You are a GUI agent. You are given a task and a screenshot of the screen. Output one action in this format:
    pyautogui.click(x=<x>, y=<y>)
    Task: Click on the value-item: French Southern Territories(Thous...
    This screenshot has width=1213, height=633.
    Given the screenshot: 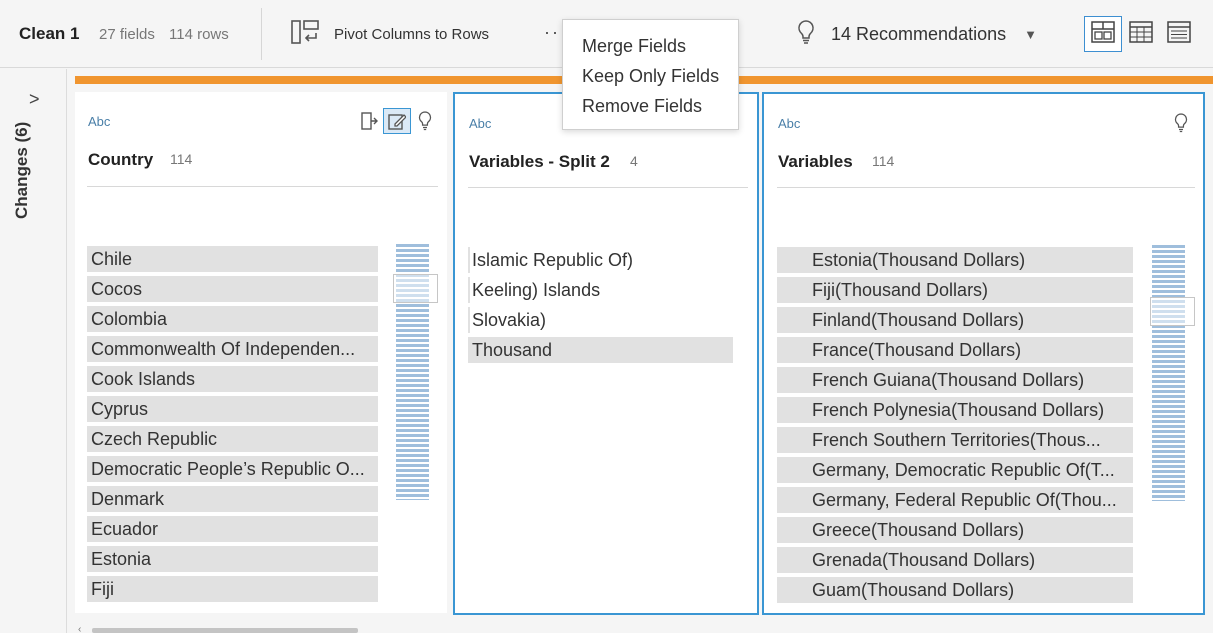 What is the action you would take?
    pyautogui.click(x=955, y=440)
    